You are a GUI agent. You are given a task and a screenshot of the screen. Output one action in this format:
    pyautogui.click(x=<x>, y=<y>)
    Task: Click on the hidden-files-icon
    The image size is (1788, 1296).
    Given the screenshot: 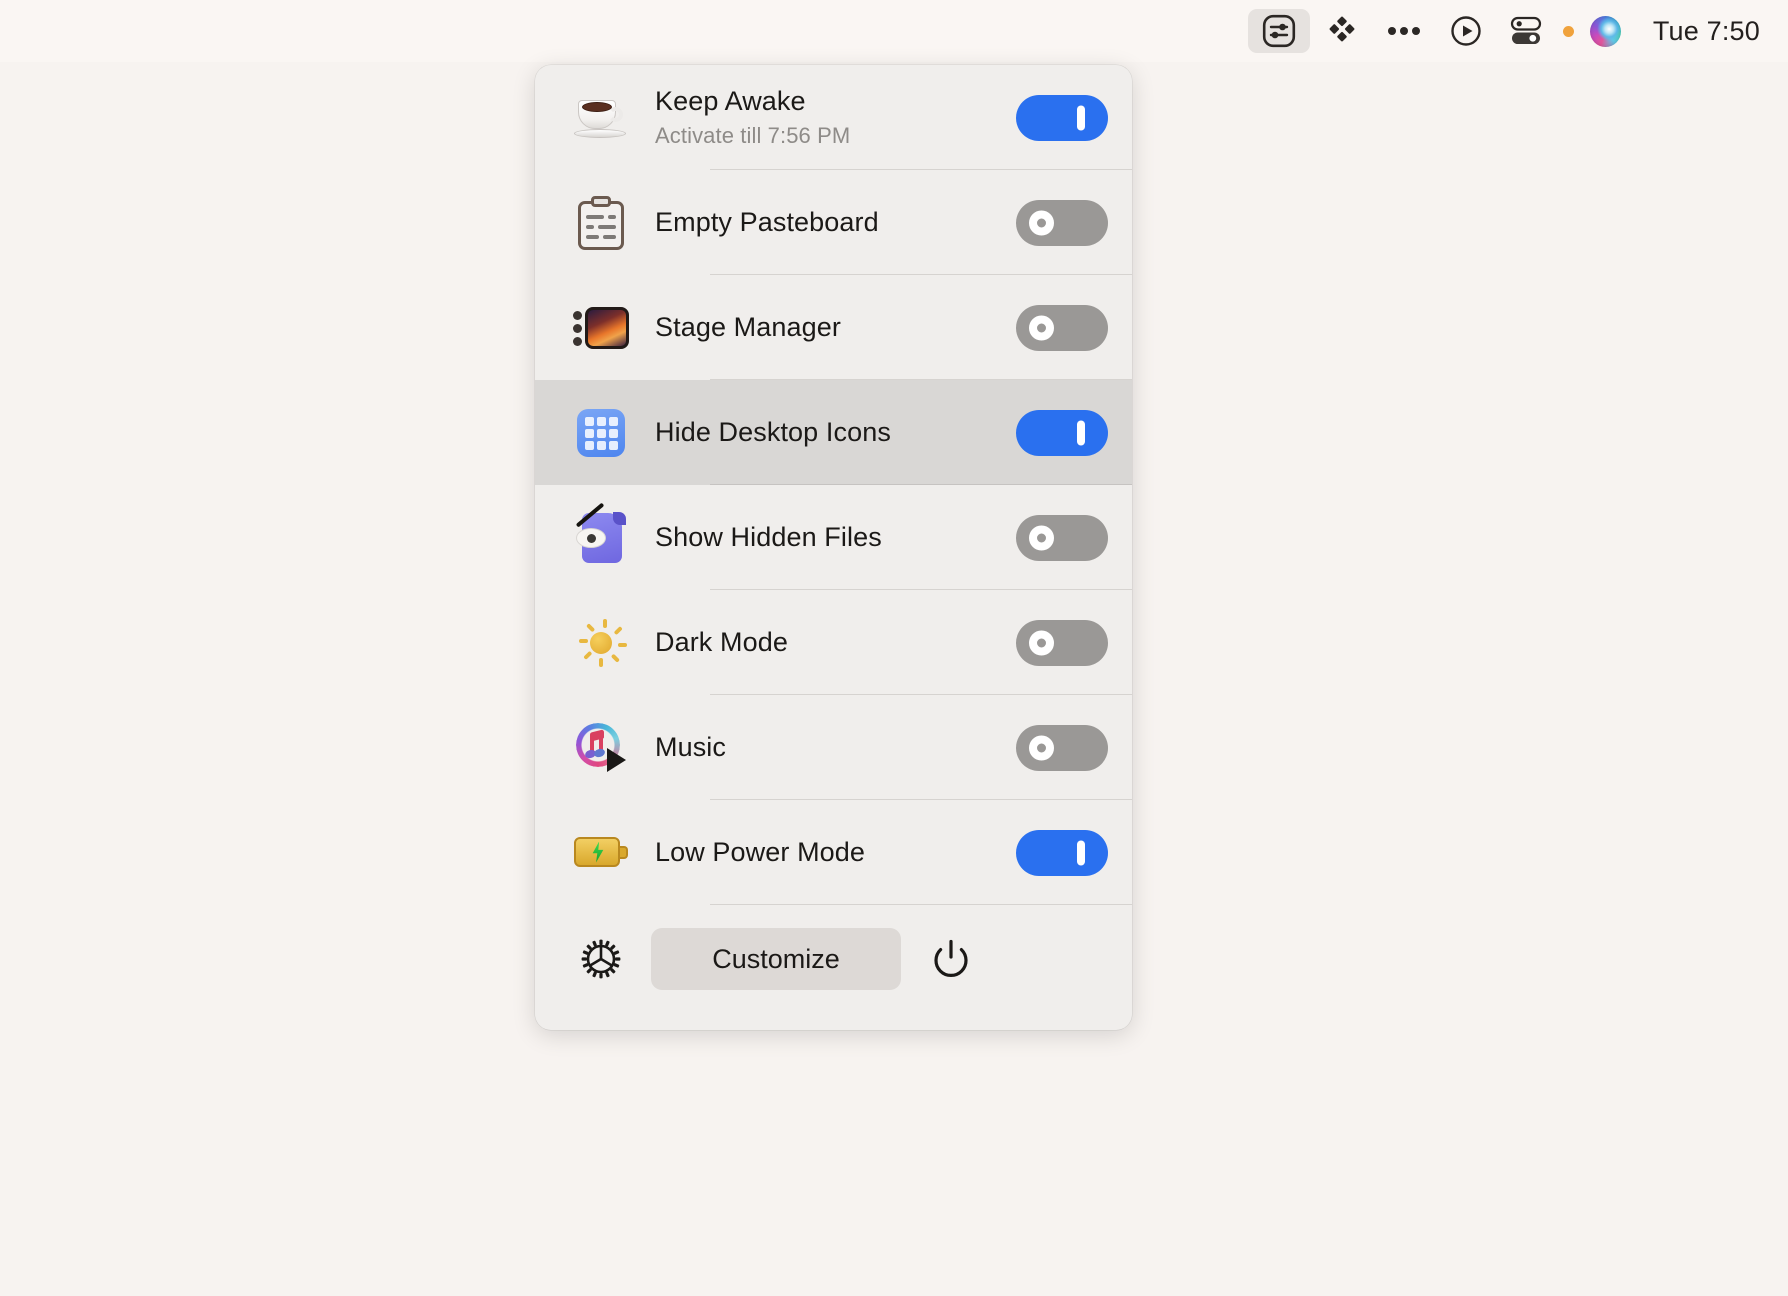 What is the action you would take?
    pyautogui.click(x=601, y=537)
    